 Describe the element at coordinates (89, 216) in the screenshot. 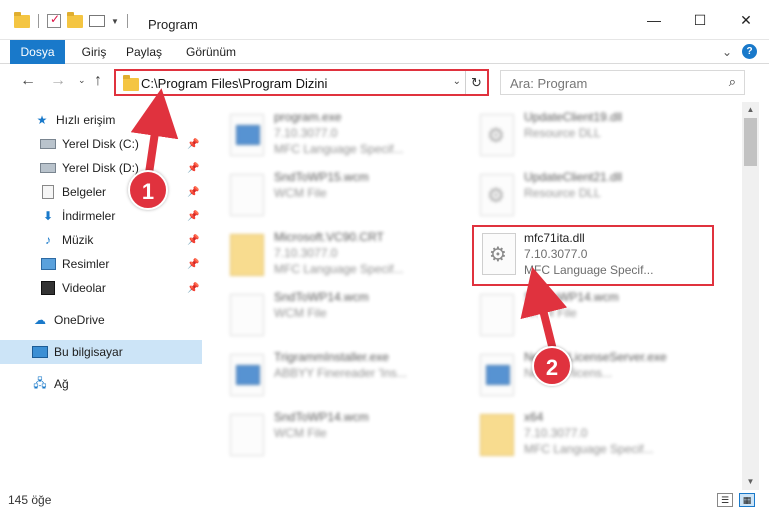

I see `sidebar-item-label: İndirmeler` at that location.